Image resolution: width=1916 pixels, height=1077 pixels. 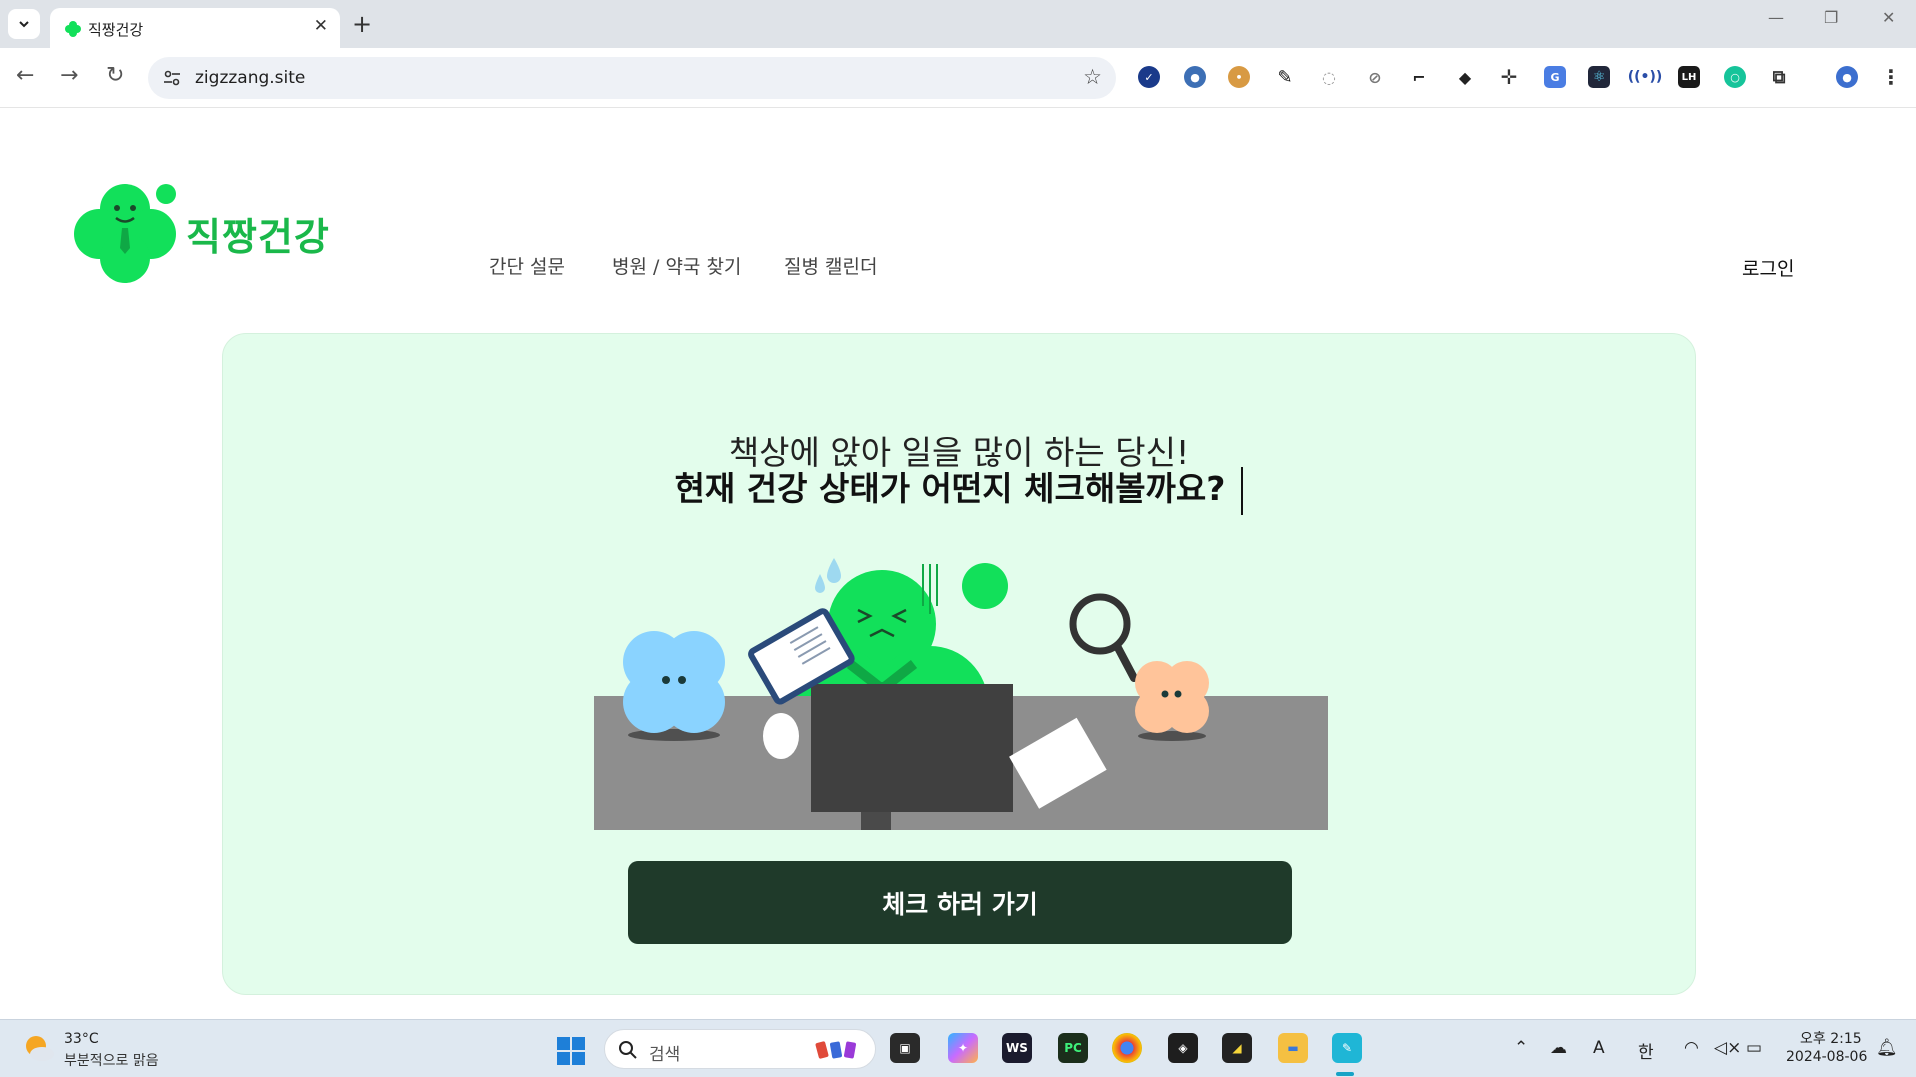 What do you see at coordinates (1195, 77) in the screenshot?
I see `avatar-icon: ●` at bounding box center [1195, 77].